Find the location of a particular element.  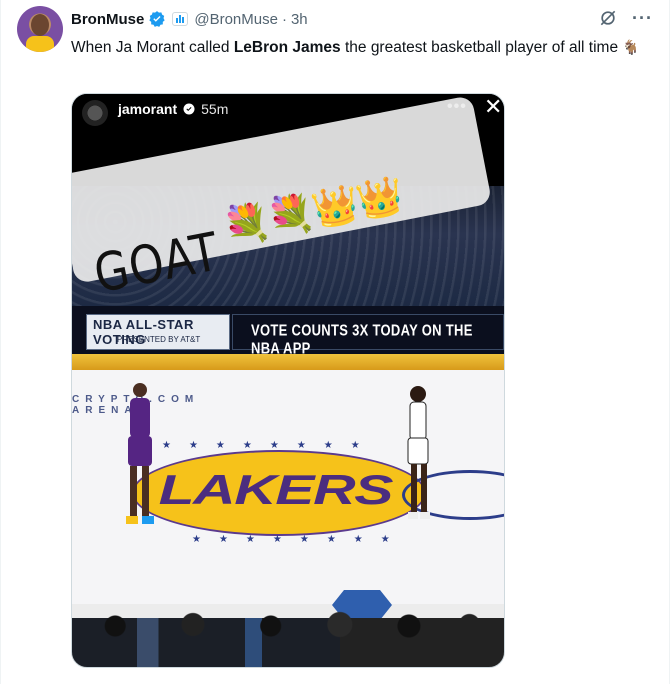

grok-icon is located at coordinates (608, 18).